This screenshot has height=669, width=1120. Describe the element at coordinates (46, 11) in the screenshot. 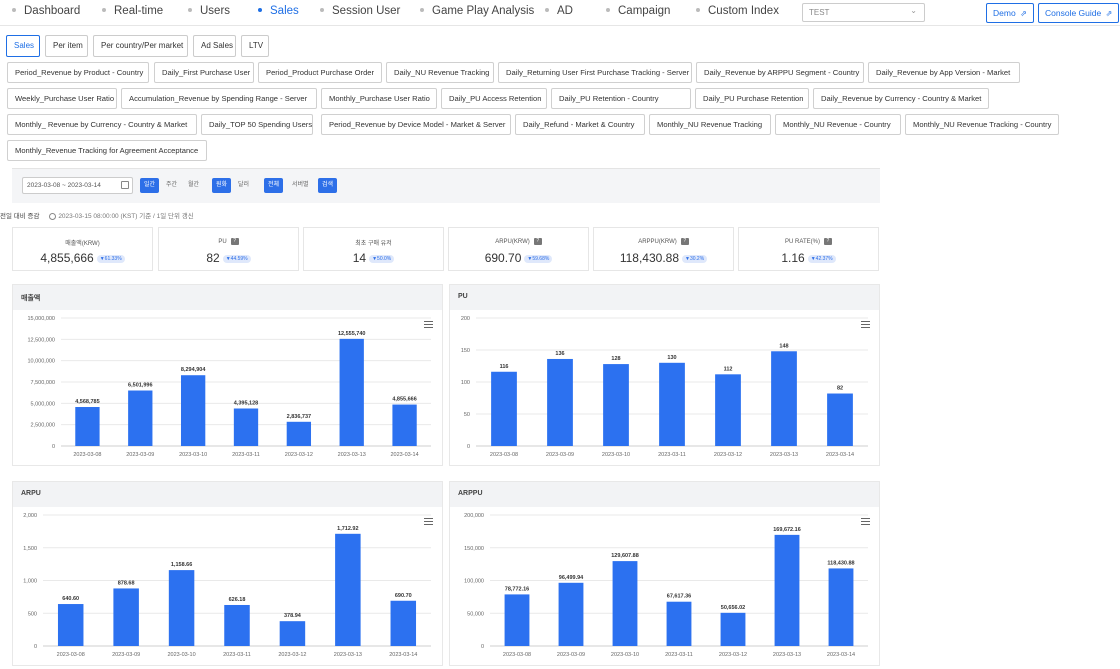

I see `nav-item-dashboard: Dashboard` at that location.